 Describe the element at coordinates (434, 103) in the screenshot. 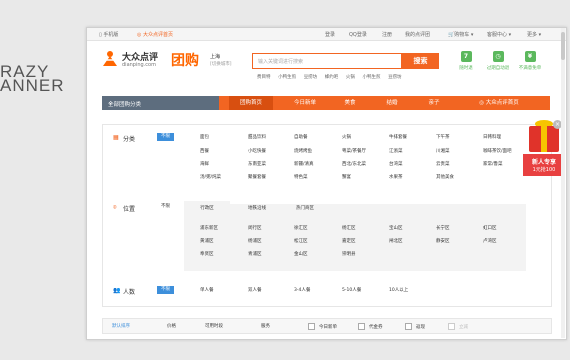

I see `nav-kids: 亲子` at that location.